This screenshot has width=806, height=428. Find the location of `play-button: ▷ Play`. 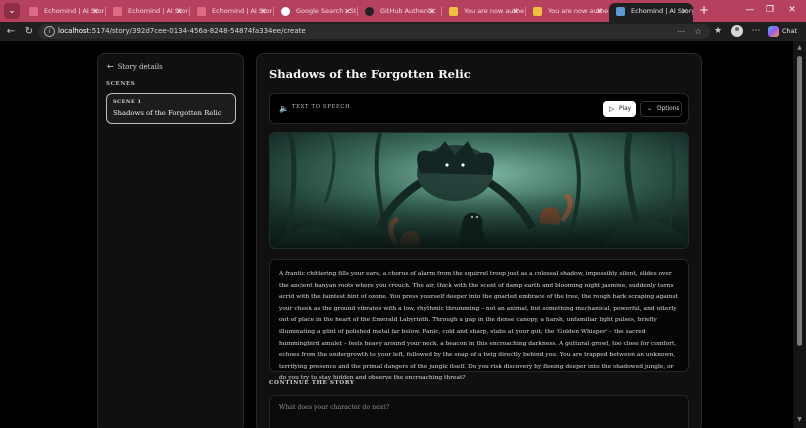

play-button: ▷ Play is located at coordinates (619, 109).